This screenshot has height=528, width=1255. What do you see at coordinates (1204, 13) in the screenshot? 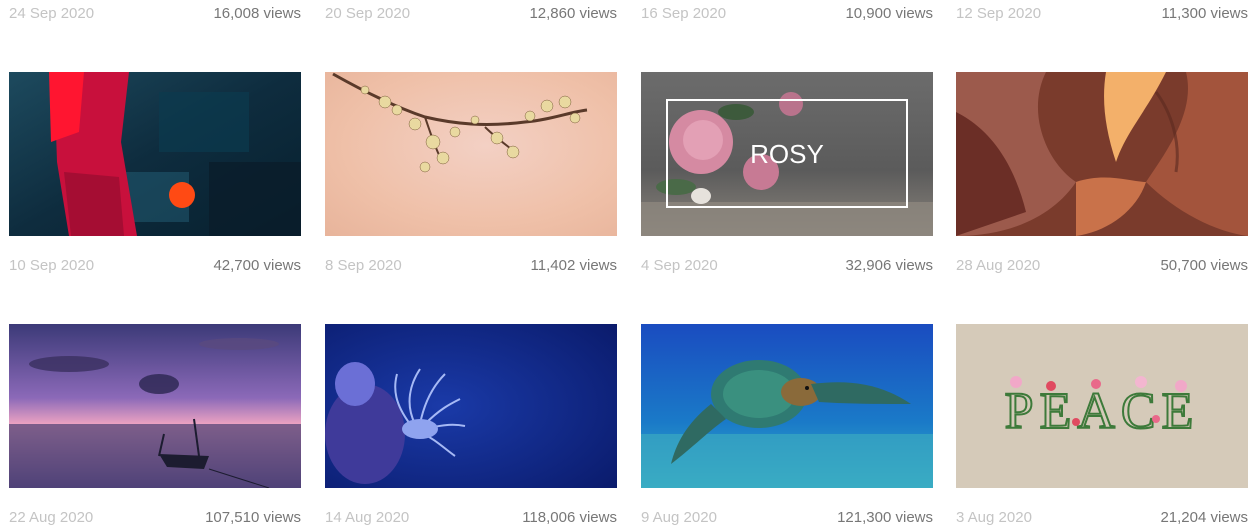
I see `card-views: 11,300 views` at bounding box center [1204, 13].